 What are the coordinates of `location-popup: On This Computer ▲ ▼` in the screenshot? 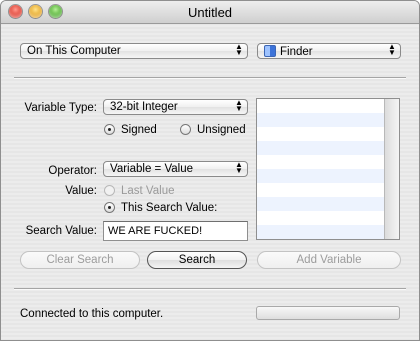 It's located at (134, 51).